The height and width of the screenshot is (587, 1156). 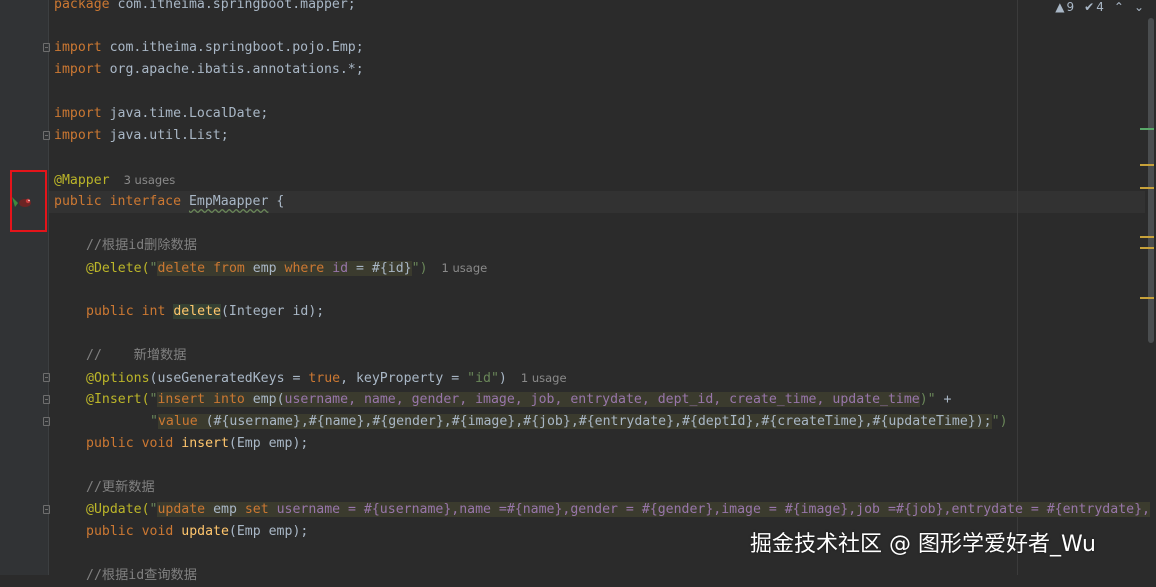 I want to click on code-comment: //根据id删除数据, so click(x=141, y=245).